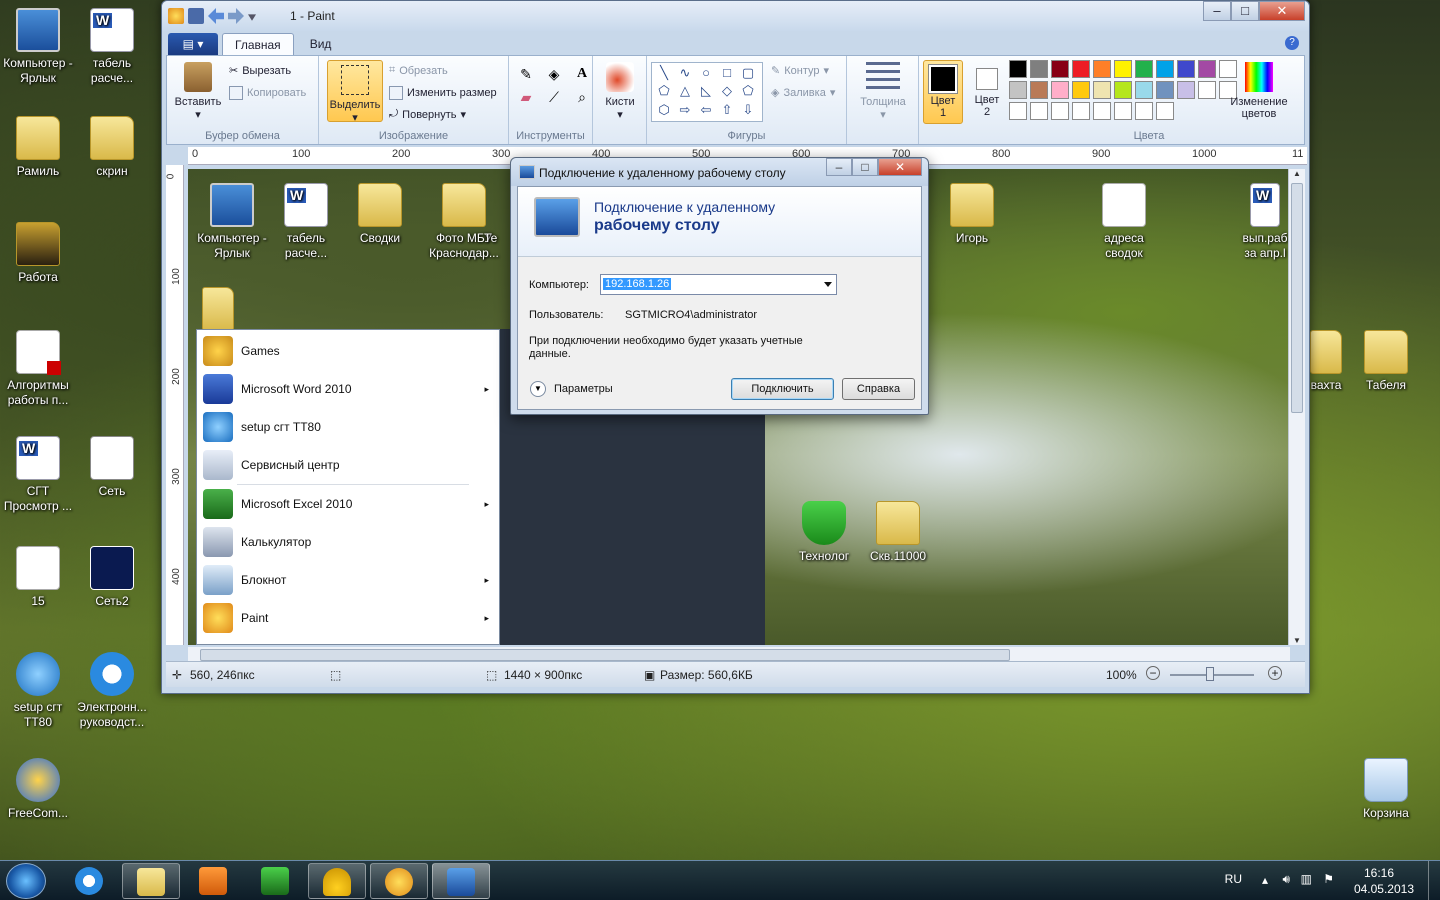  Describe the element at coordinates (782, 389) in the screenshot. I see `connect-button: Подключить` at that location.